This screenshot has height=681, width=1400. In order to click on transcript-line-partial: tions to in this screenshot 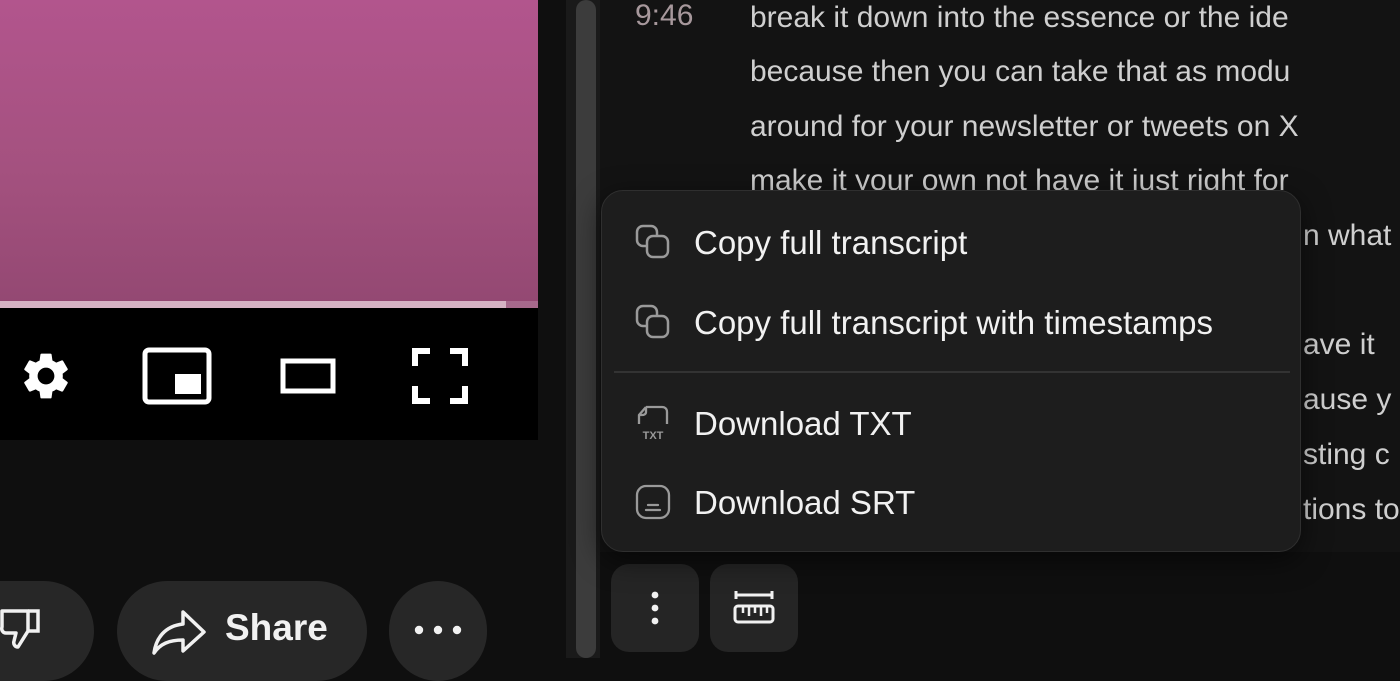, I will do `click(1351, 510)`.